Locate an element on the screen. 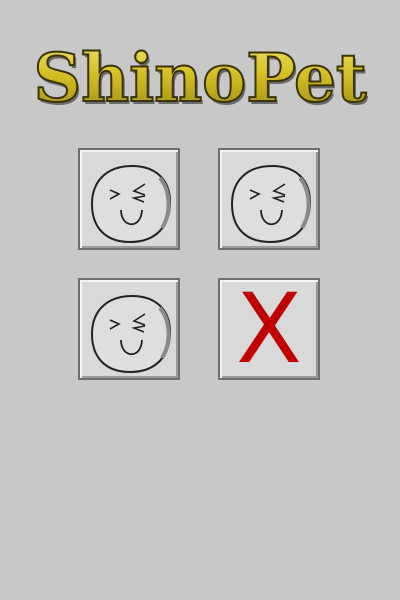  game-title-logo: ShinoPet ShinoPet is located at coordinates (200, 79).